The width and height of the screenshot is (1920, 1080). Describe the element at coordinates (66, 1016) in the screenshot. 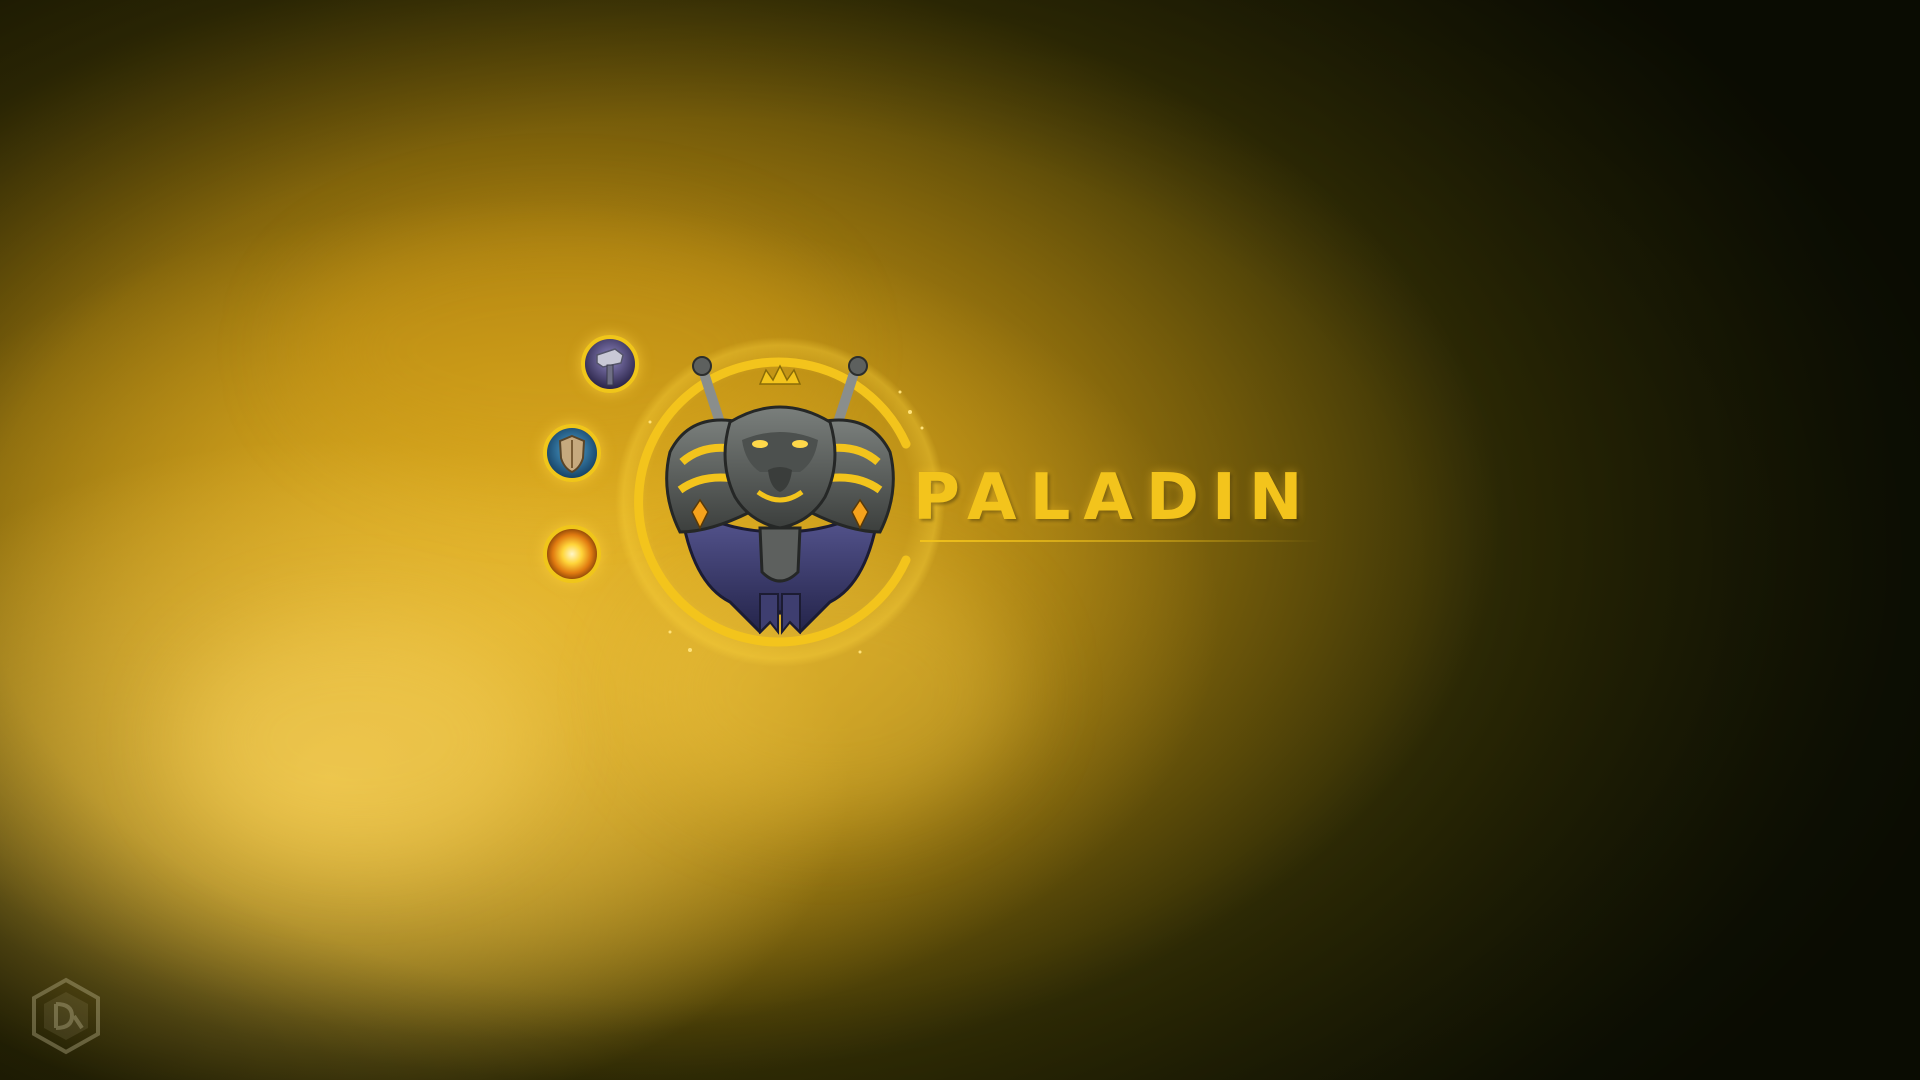

I see `site-logo-icon` at that location.